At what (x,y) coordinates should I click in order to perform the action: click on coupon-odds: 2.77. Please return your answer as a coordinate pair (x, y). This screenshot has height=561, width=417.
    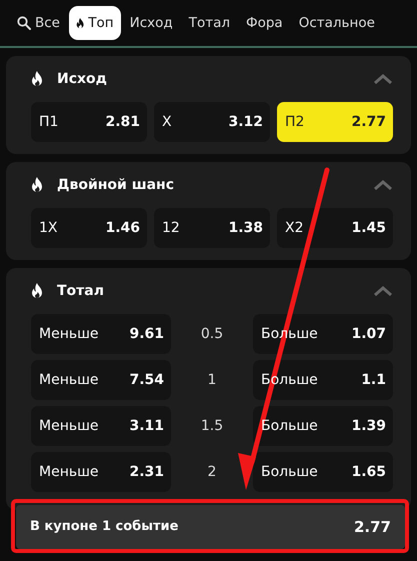
    Looking at the image, I should click on (372, 527).